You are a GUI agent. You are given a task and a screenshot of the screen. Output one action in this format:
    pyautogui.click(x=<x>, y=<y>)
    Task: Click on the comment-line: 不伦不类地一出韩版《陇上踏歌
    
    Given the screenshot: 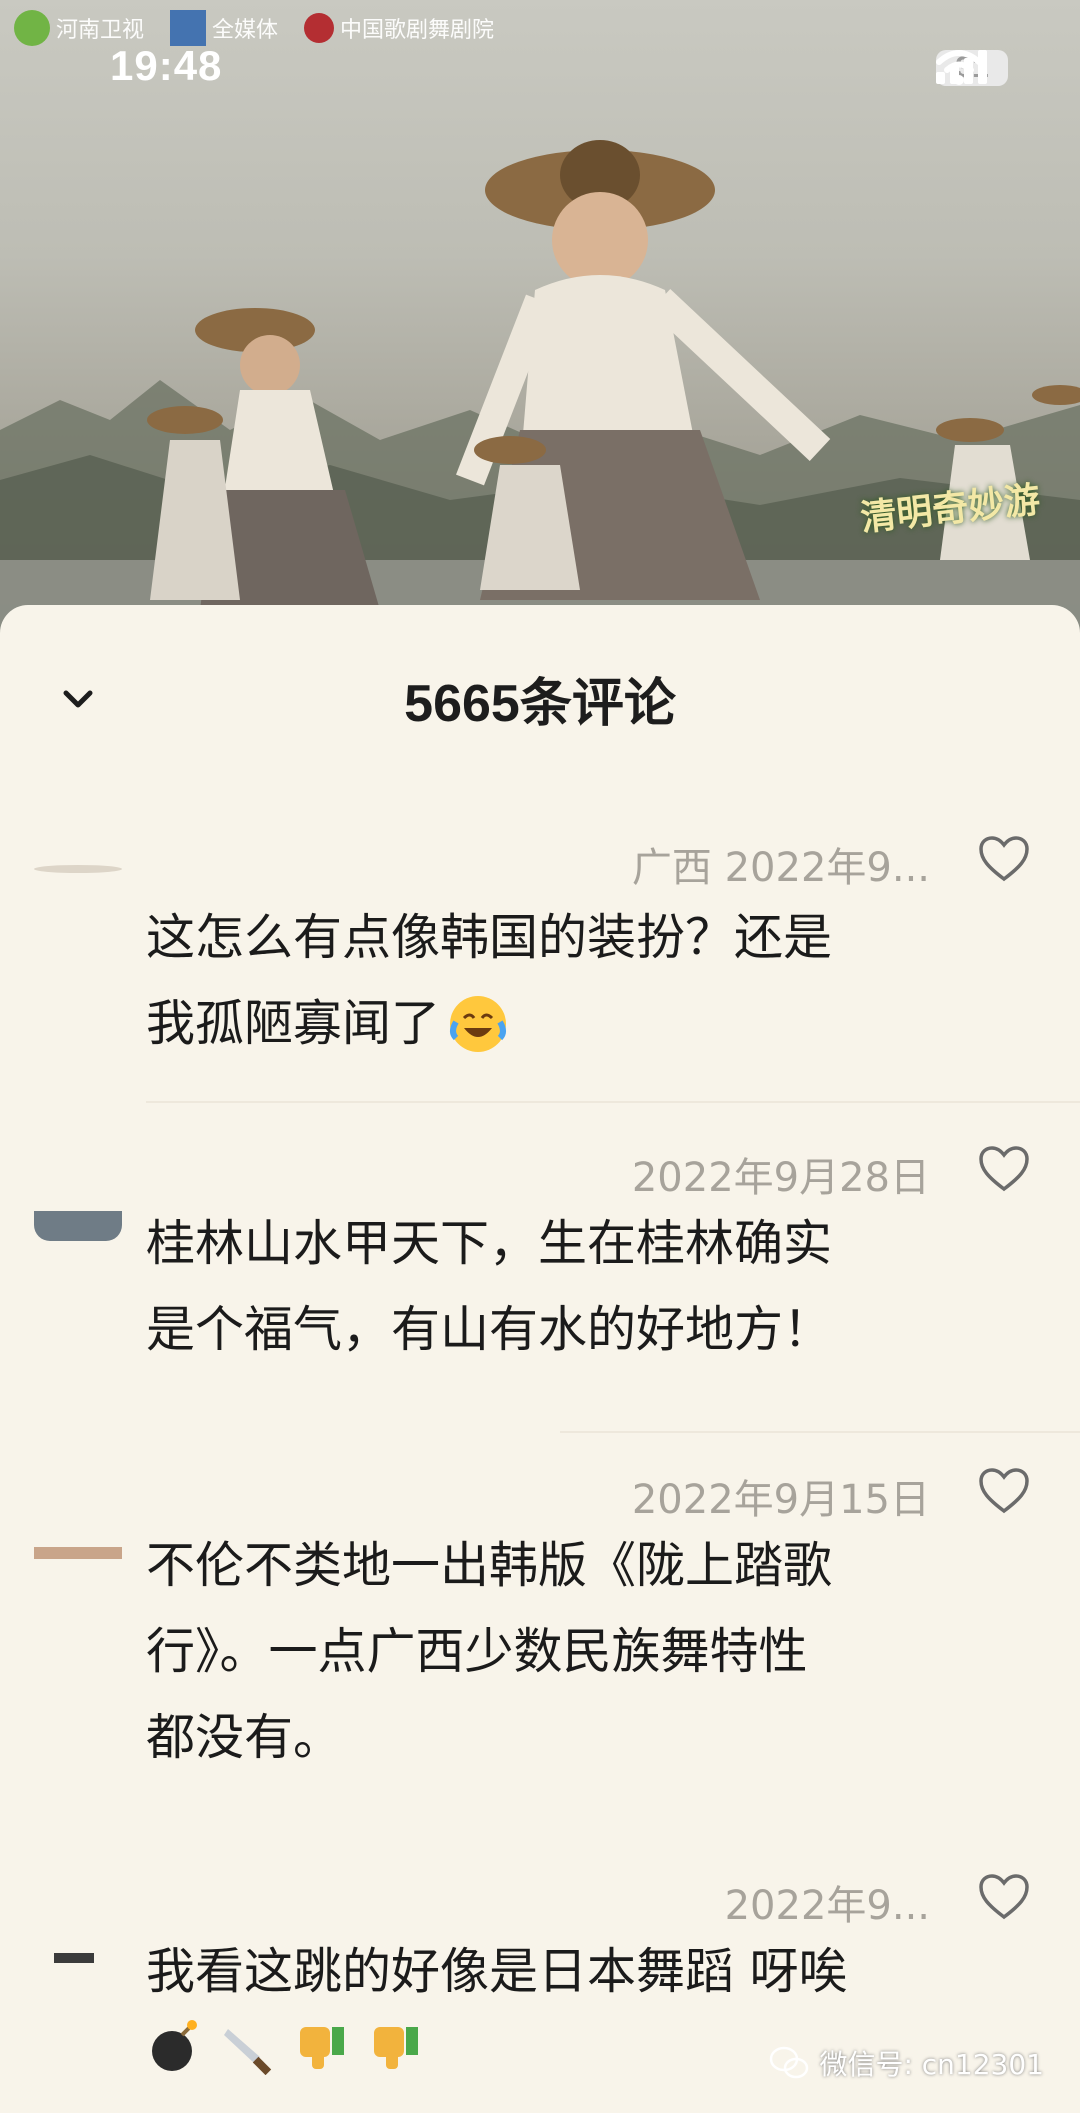 What is the action you would take?
    pyautogui.click(x=489, y=1565)
    